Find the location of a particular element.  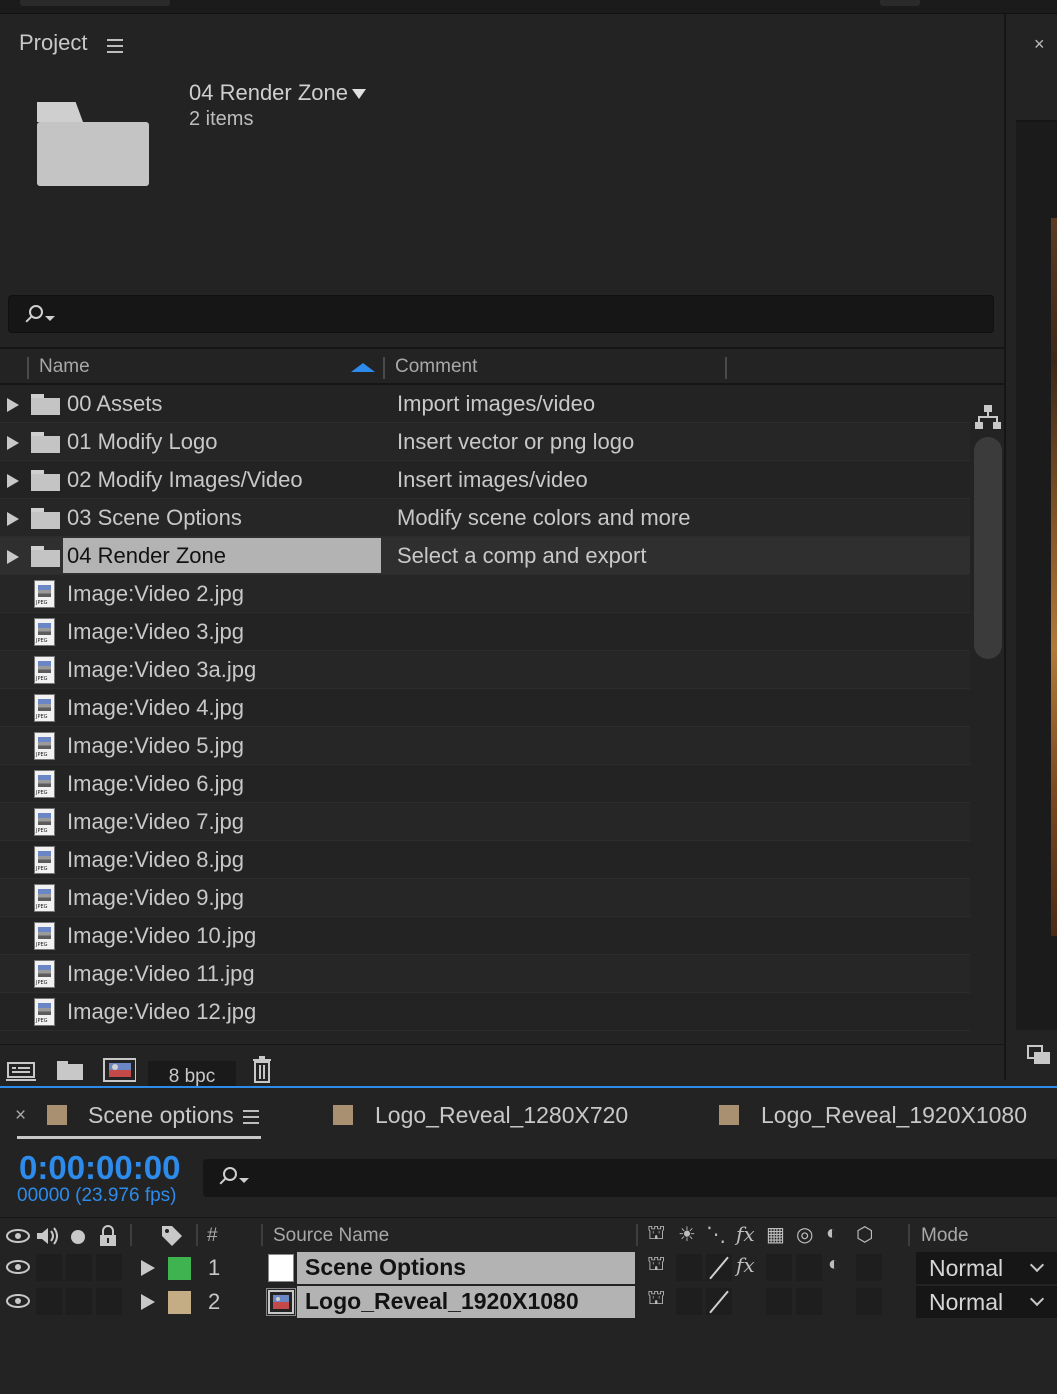

selected-item-name: 04 Render Zone is located at coordinates (277, 93).